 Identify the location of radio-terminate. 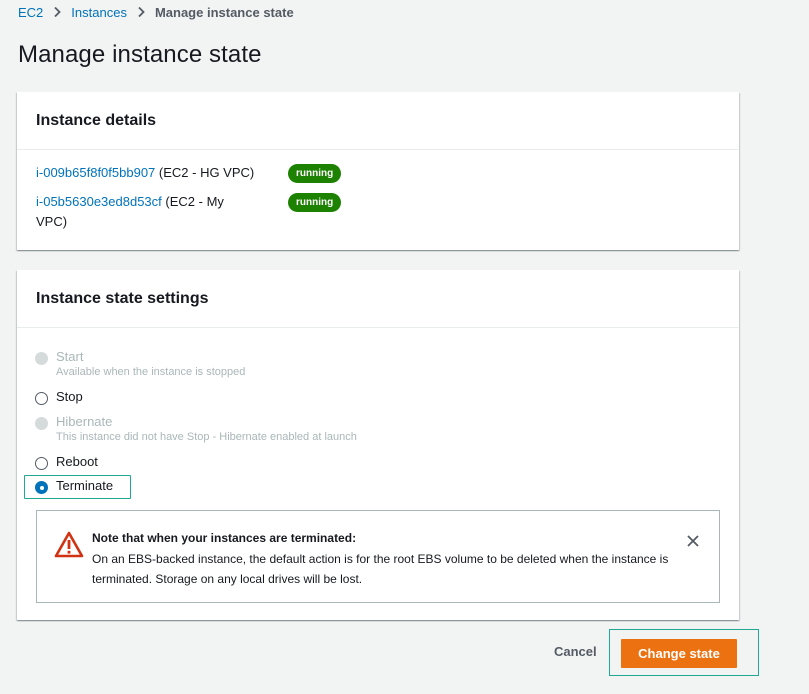
(41, 487).